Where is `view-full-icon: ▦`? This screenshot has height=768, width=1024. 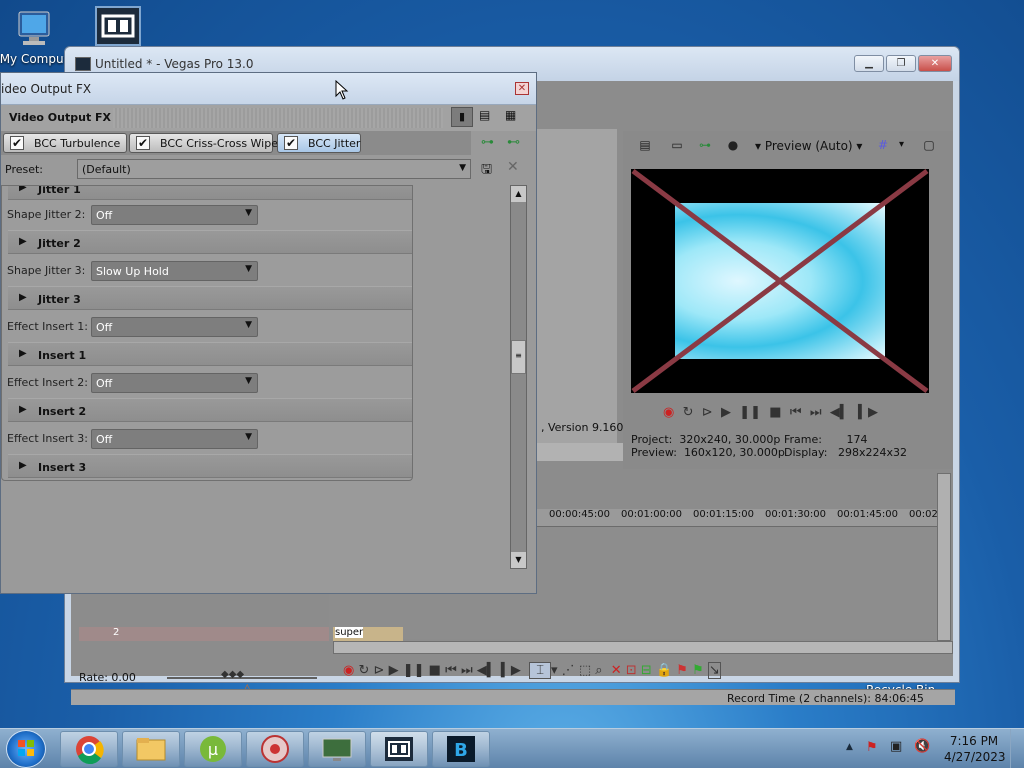
view-full-icon: ▦ is located at coordinates (510, 115).